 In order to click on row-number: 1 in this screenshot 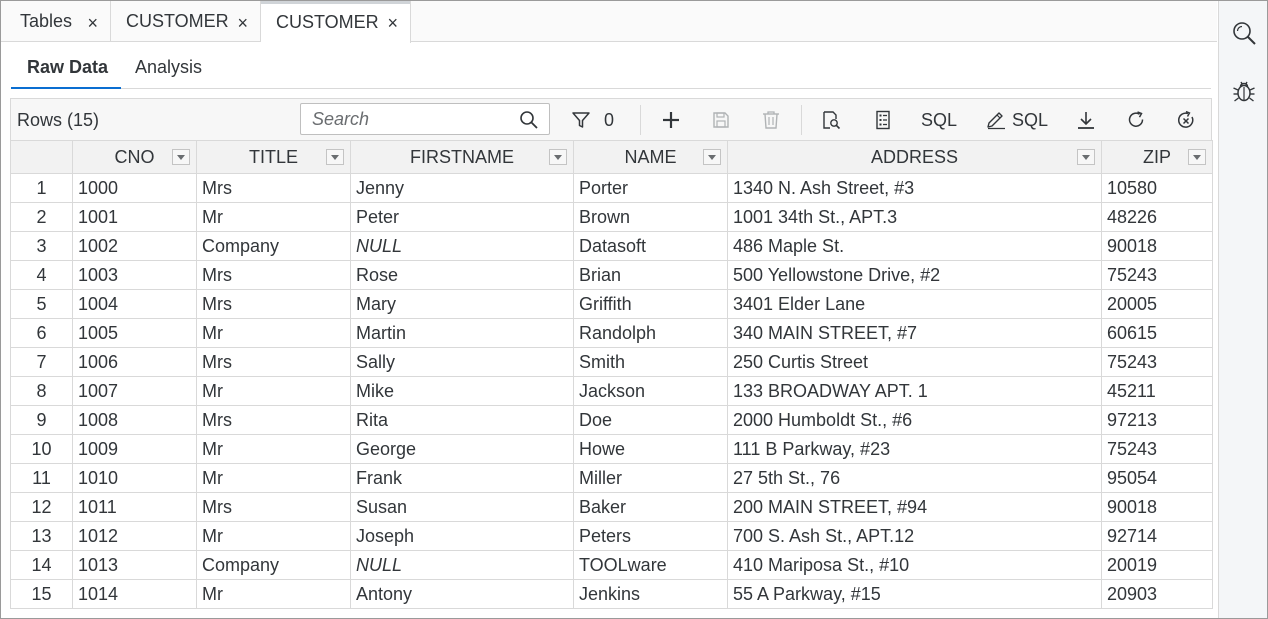, I will do `click(41, 188)`.